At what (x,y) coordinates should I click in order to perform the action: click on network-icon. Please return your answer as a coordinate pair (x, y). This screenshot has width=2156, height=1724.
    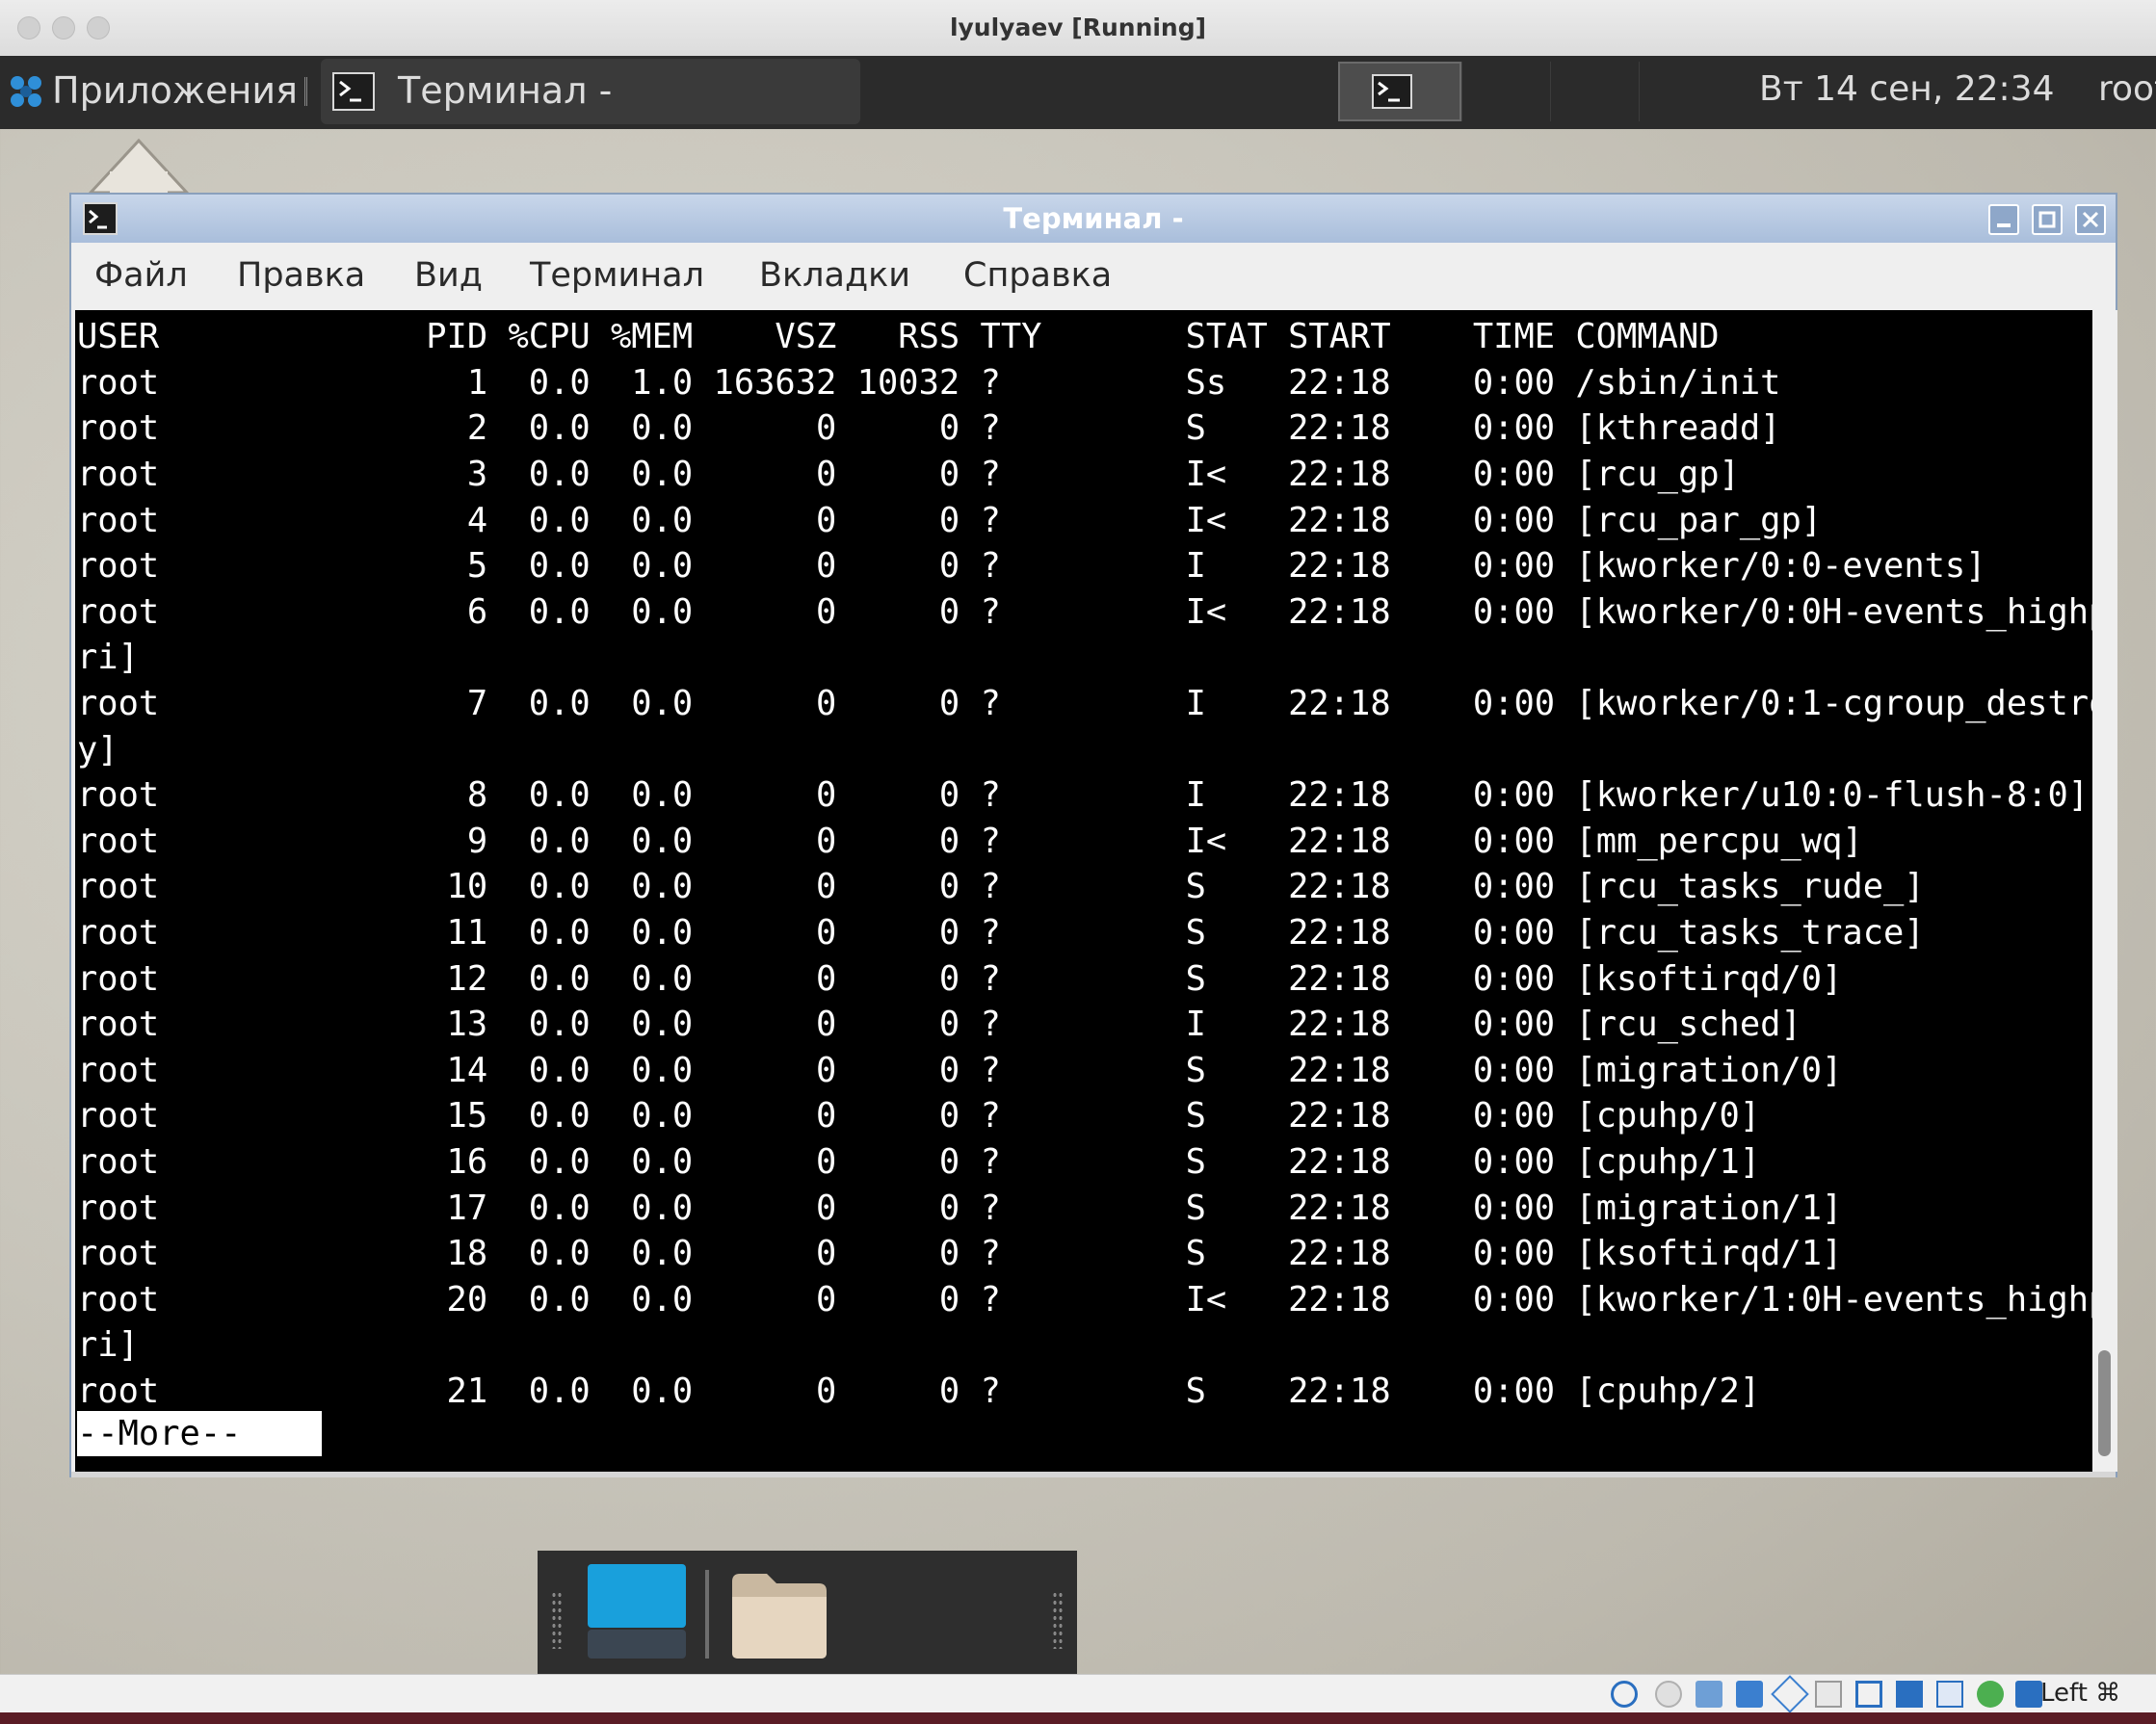
    Looking at the image, I should click on (1750, 1695).